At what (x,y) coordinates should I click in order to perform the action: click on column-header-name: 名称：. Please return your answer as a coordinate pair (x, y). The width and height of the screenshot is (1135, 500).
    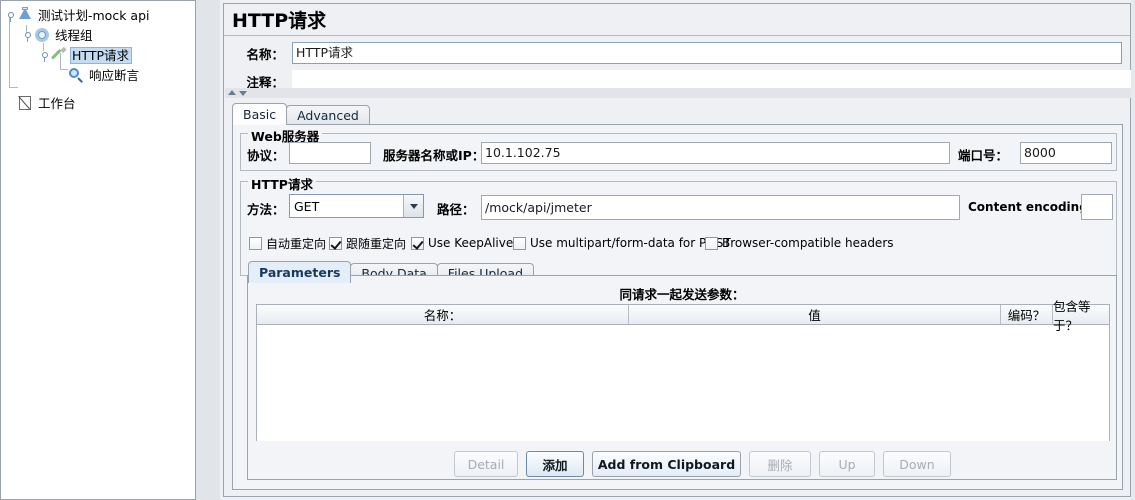
    Looking at the image, I should click on (443, 315).